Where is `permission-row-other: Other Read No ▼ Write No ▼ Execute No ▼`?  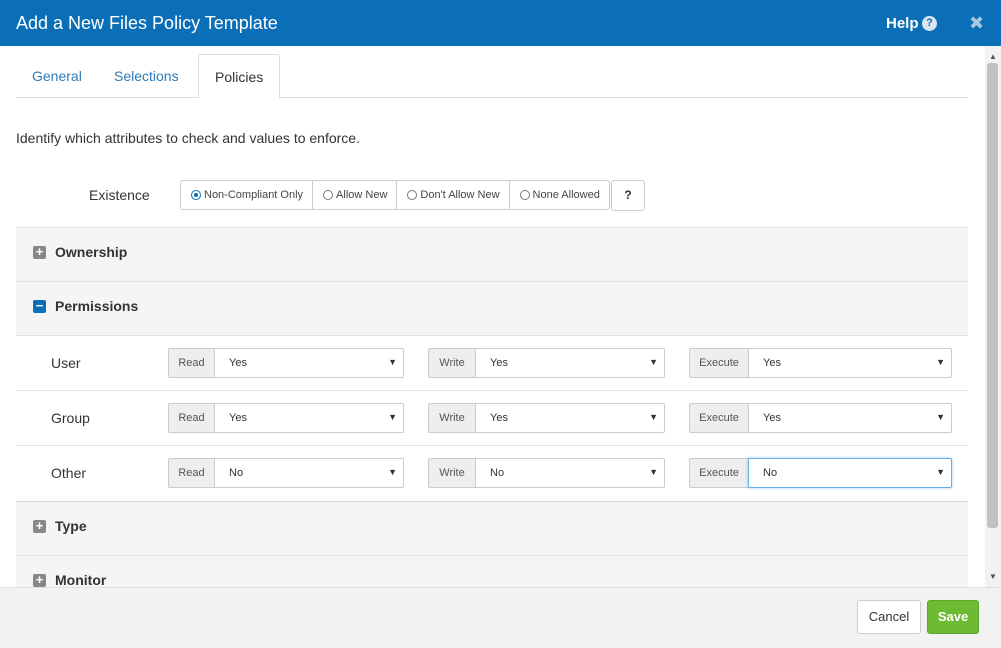
permission-row-other: Other Read No ▼ Write No ▼ Execute No ▼ is located at coordinates (492, 472).